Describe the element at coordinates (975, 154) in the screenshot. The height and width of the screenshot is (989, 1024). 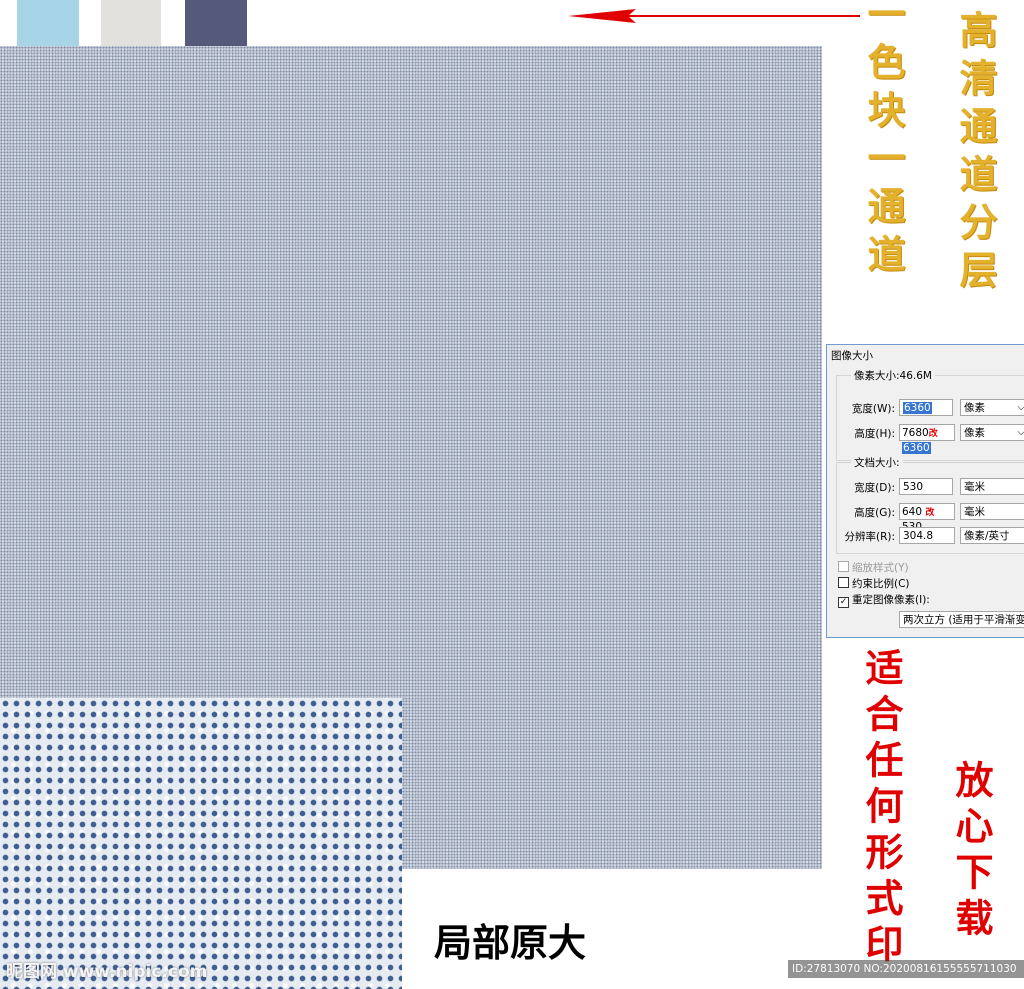
I see `caption-hd-channel-layers: 高清通道分层` at that location.